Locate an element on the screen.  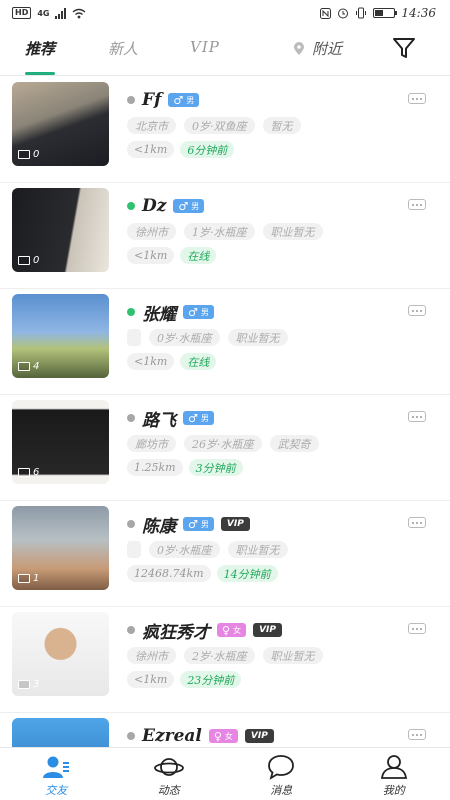
tab-recommend: 推荐 is located at coordinates (40, 56).